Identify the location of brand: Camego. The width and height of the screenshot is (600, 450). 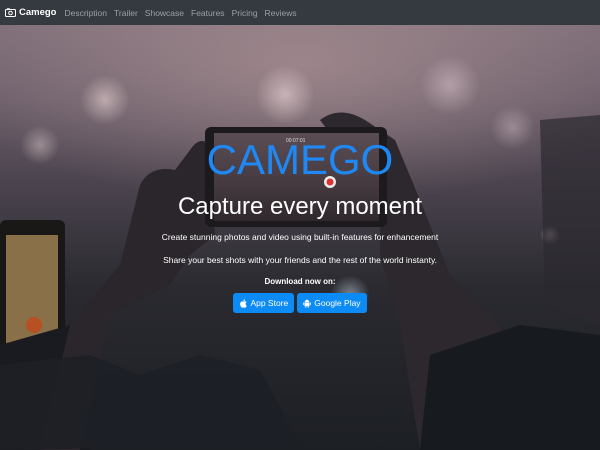
(30, 12).